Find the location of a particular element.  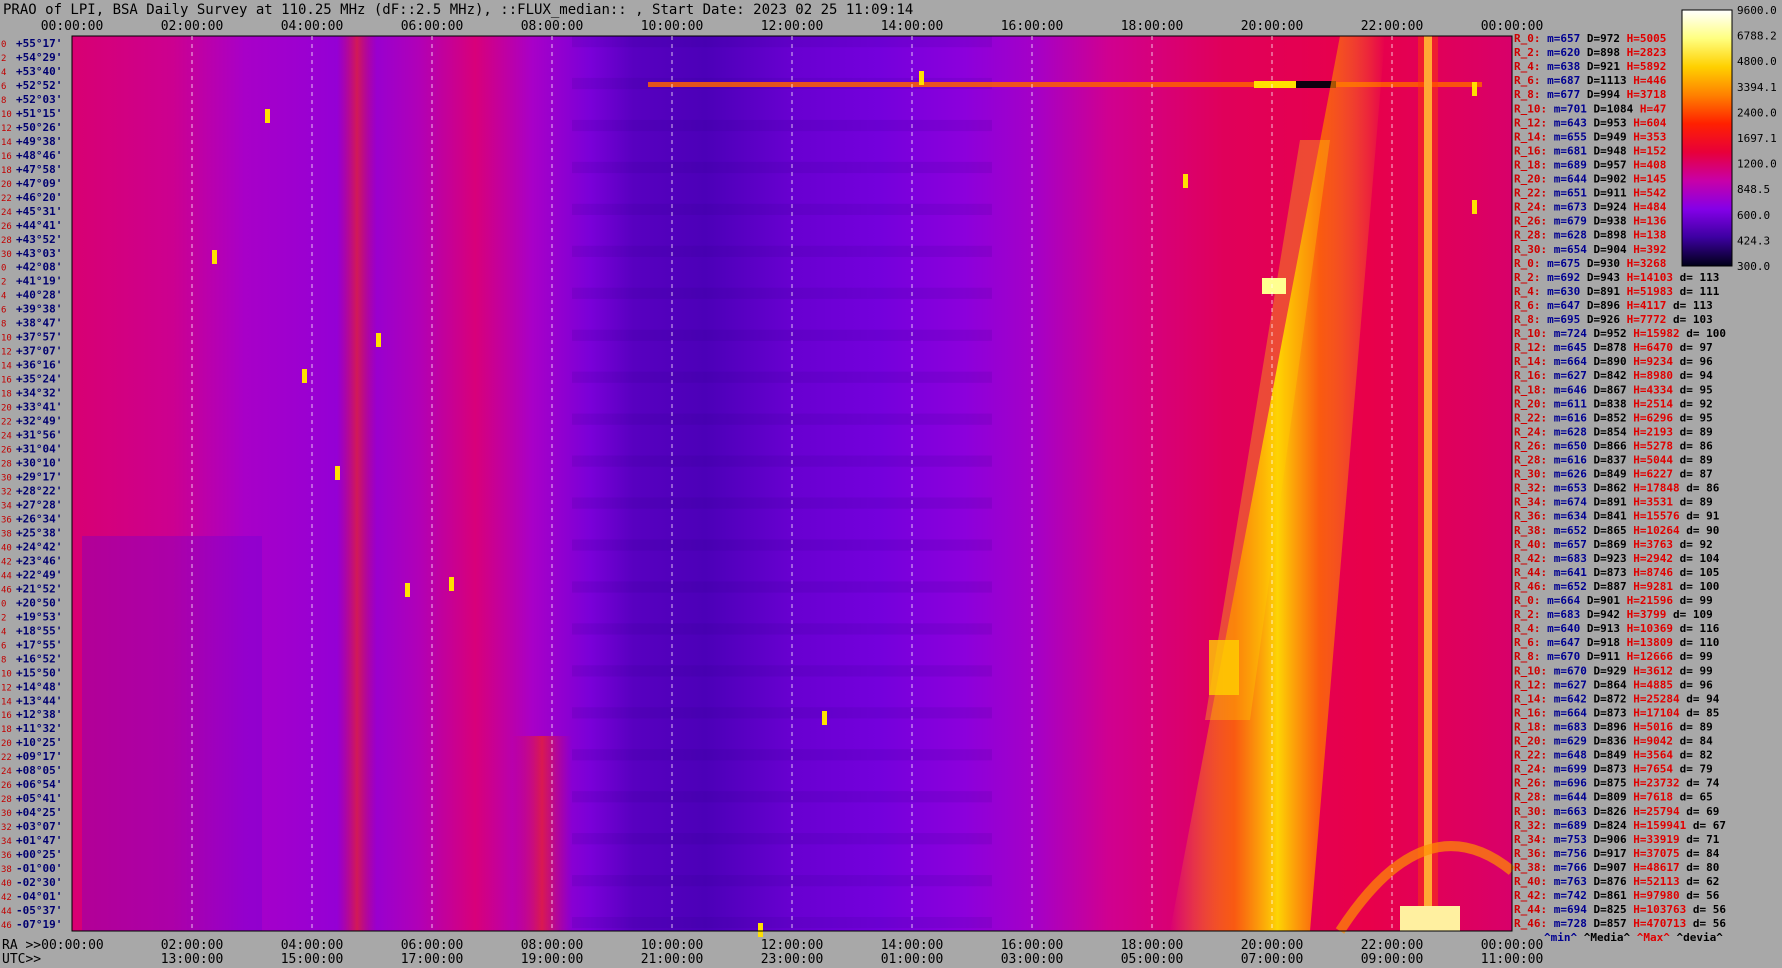

stats-row: R_22: m=651 D=911 H=542 is located at coordinates (1590, 193).